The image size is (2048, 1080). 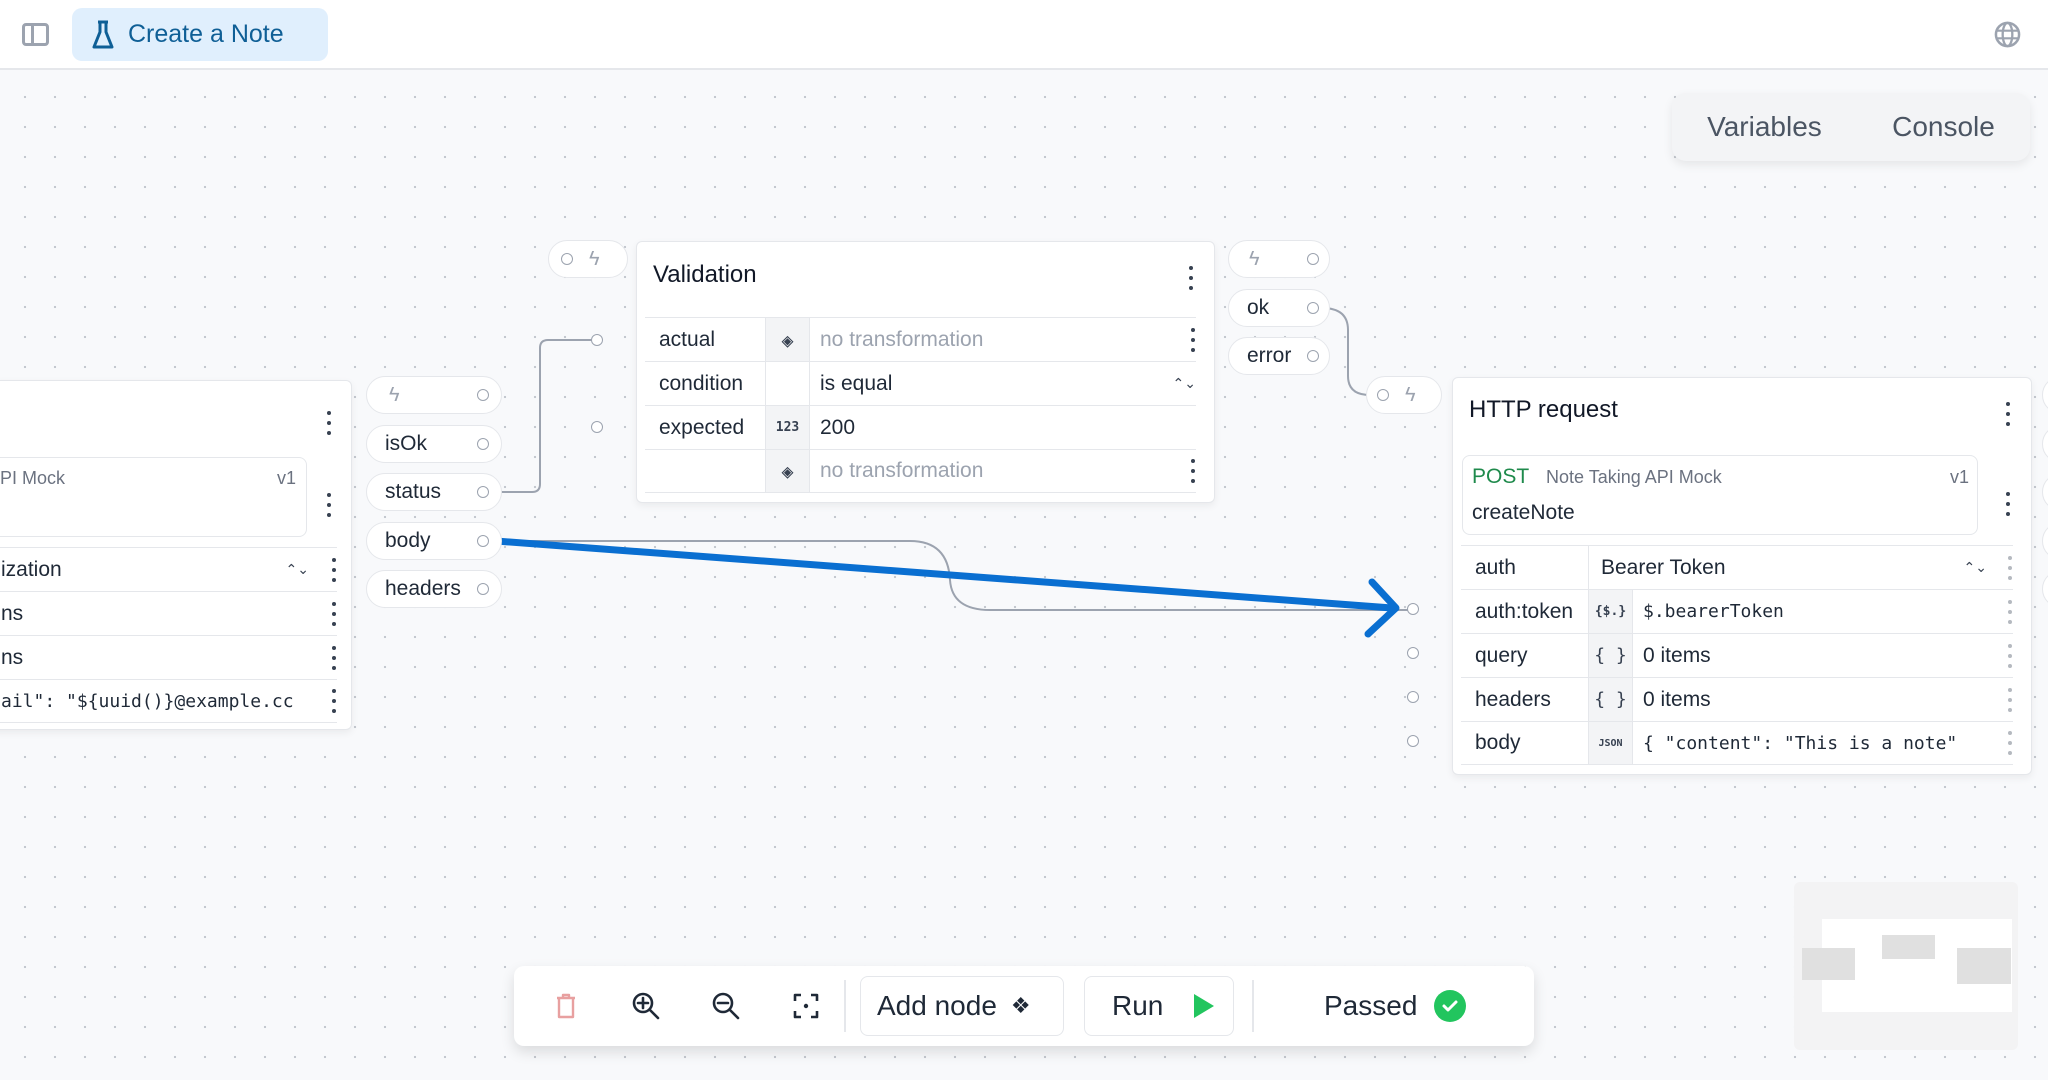 I want to click on input-port-headers, so click(x=1413, y=697).